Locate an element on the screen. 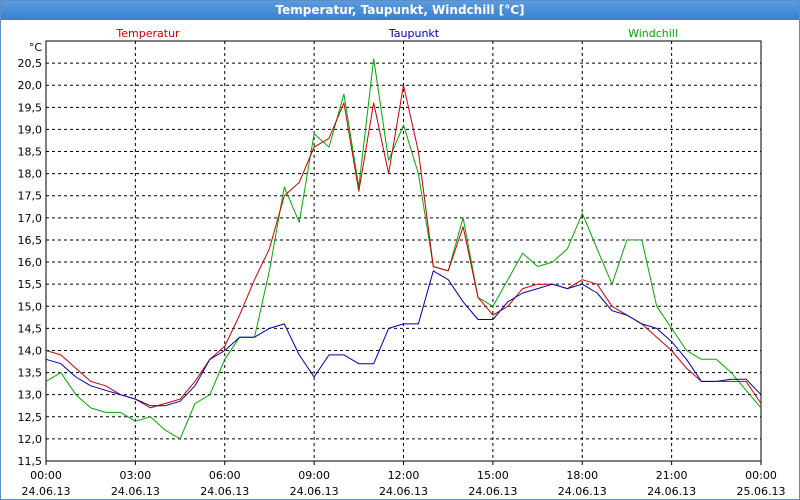 The height and width of the screenshot is (500, 800). y-tick-label: 12,5 is located at coordinates (30, 417).